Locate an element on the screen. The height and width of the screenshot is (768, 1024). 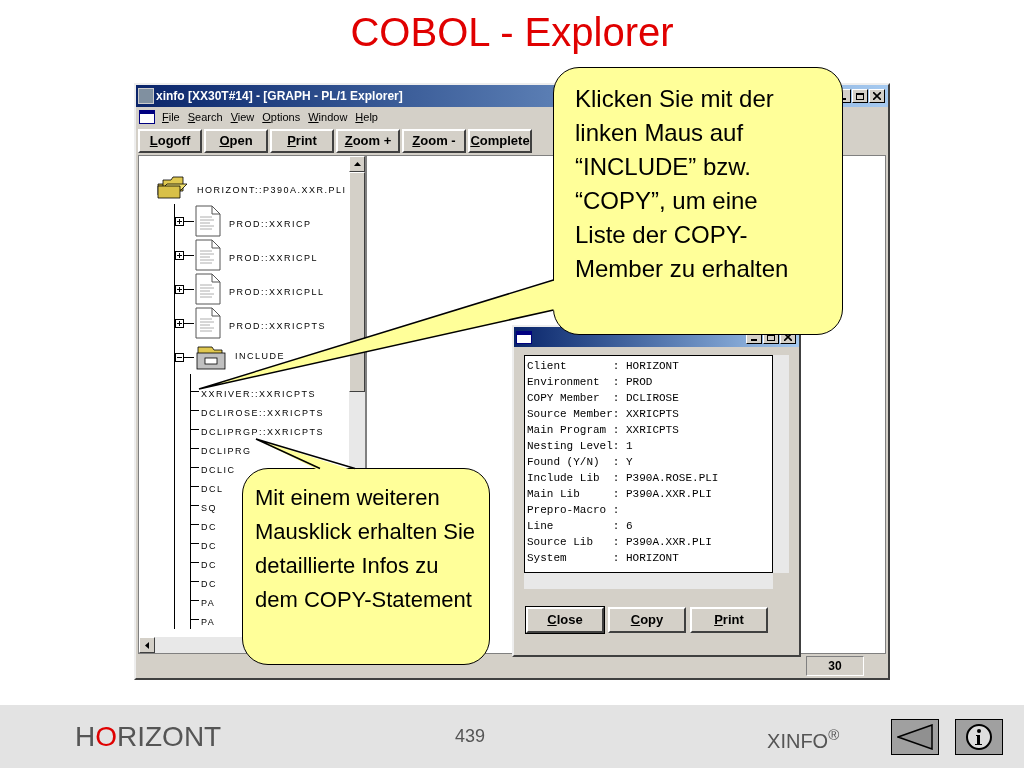
detail-line: Line : 6 is located at coordinates (580, 526).